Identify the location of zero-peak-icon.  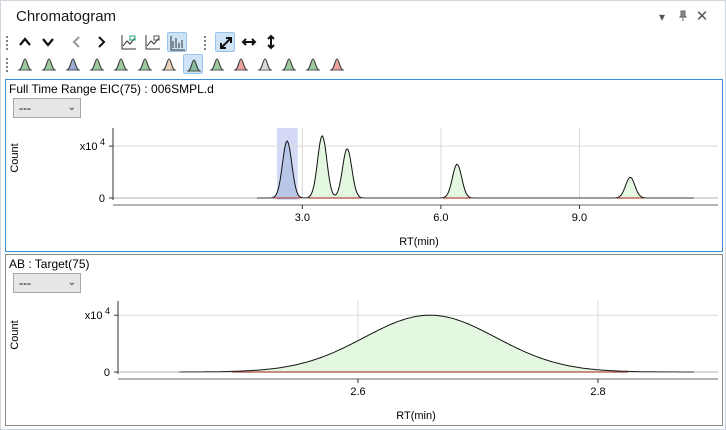
(313, 64).